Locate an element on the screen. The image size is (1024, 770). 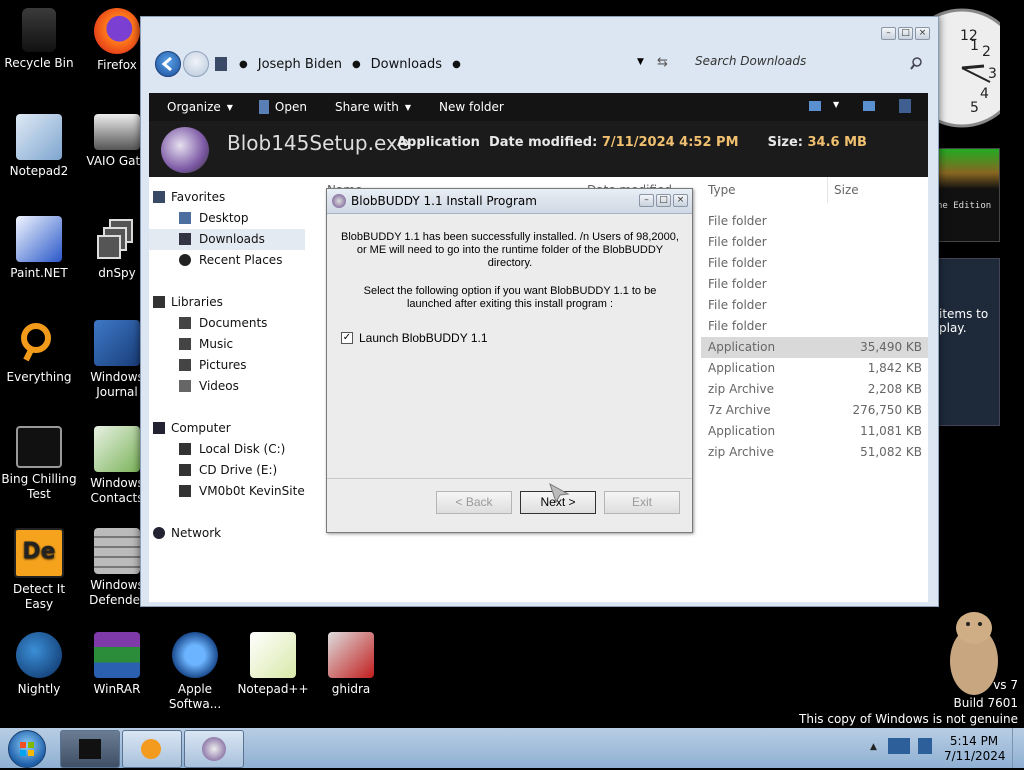
desktop-icon-recycle-bin: Recycle Bin is located at coordinates (39, 39).